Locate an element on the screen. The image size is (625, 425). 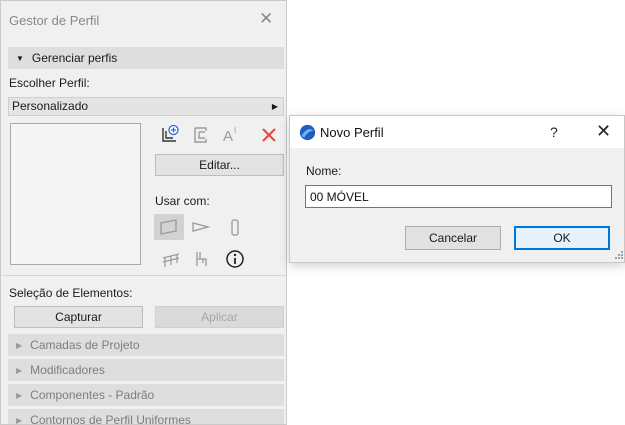
panel-title: Gestor de Perfil is located at coordinates (54, 20).